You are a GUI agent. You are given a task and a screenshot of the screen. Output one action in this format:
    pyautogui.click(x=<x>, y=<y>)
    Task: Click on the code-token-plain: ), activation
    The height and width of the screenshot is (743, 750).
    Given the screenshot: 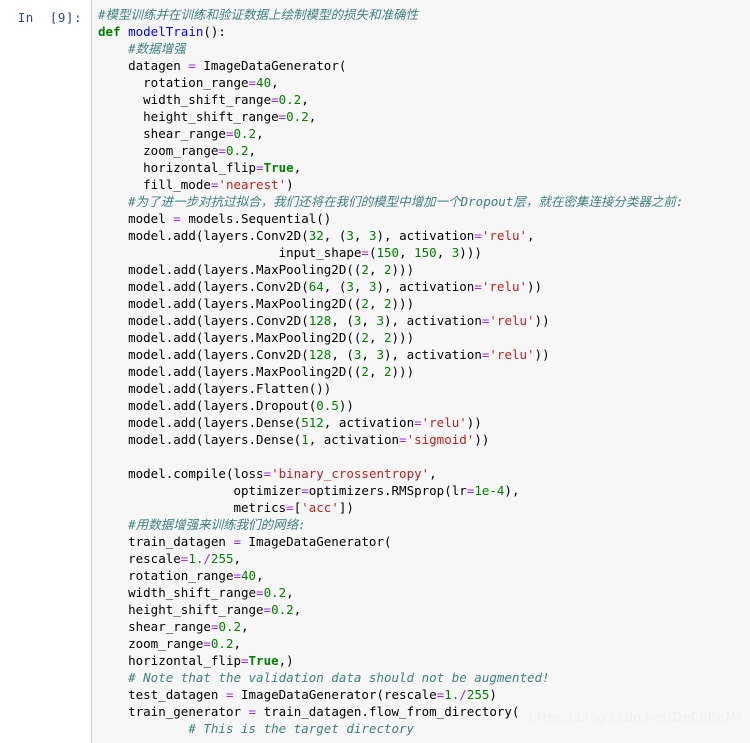 What is the action you would take?
    pyautogui.click(x=425, y=235)
    